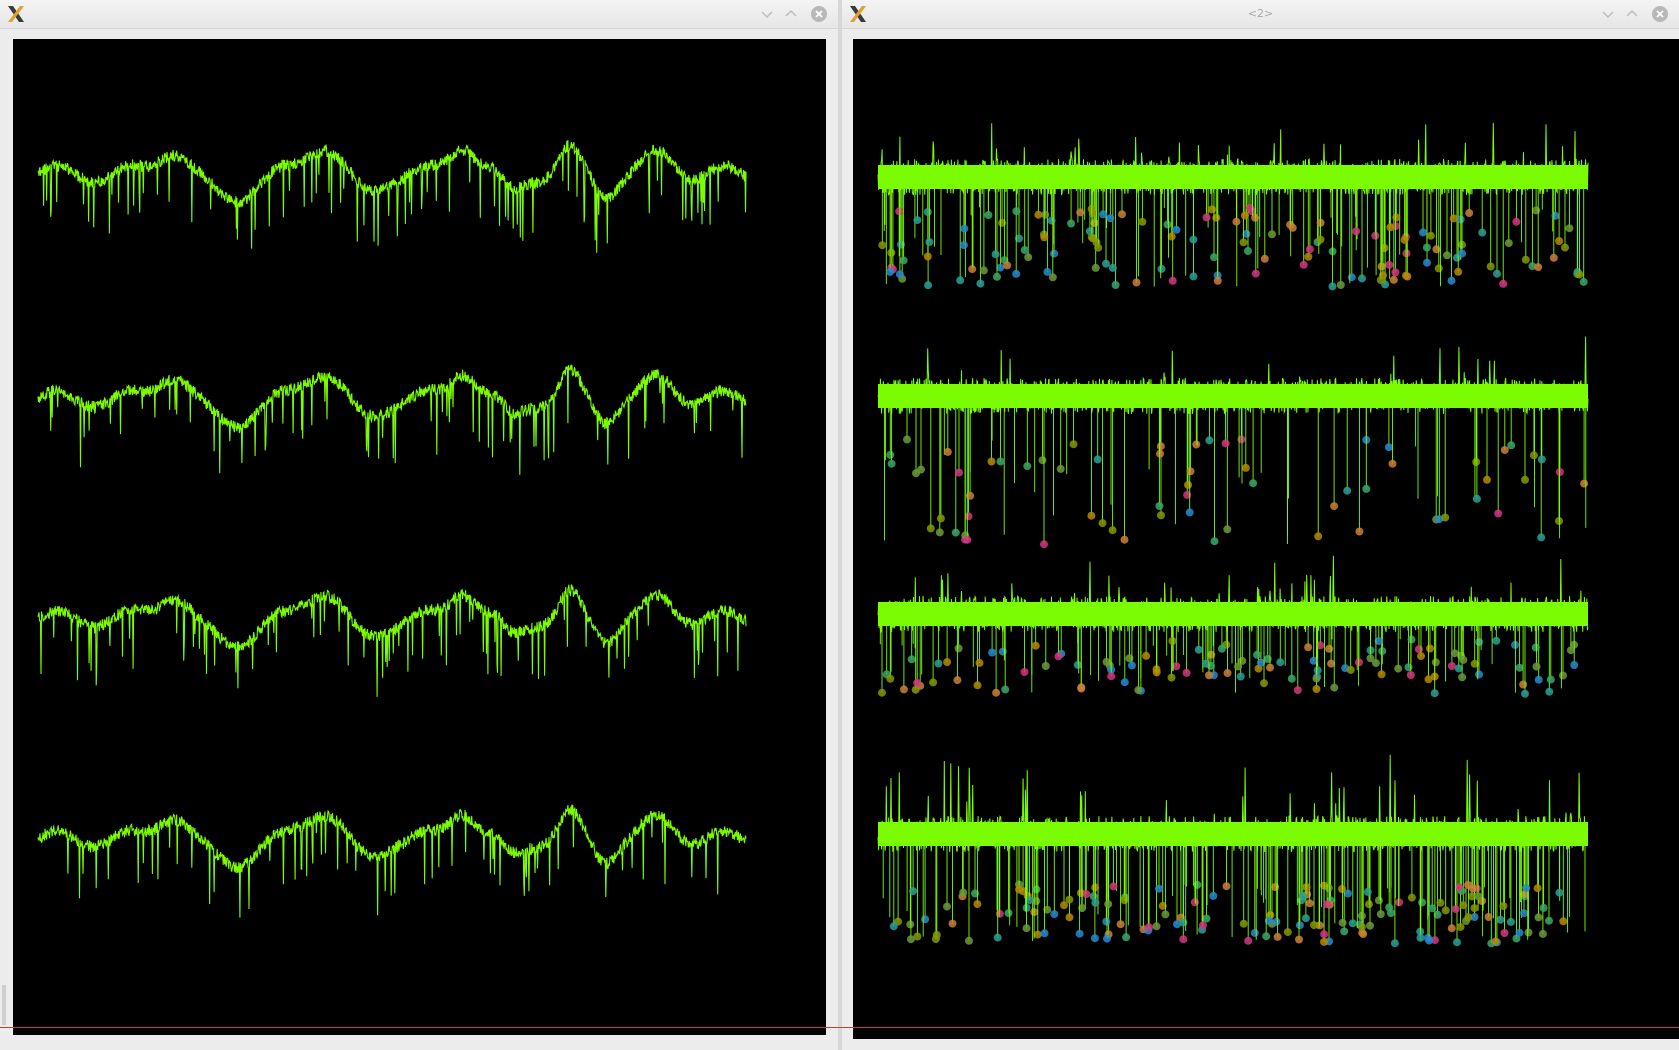 The height and width of the screenshot is (1050, 1679). I want to click on right-titlebar: <2>, so click(1260, 14).